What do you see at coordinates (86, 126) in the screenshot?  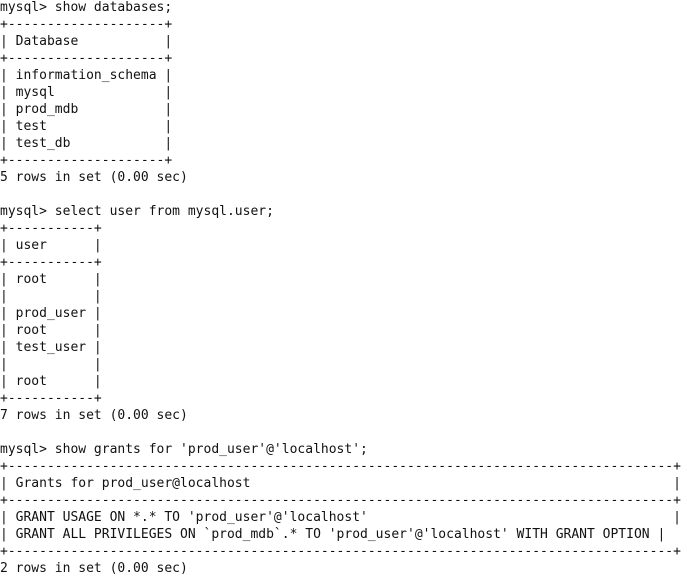 I see `terminal-line: | test |` at bounding box center [86, 126].